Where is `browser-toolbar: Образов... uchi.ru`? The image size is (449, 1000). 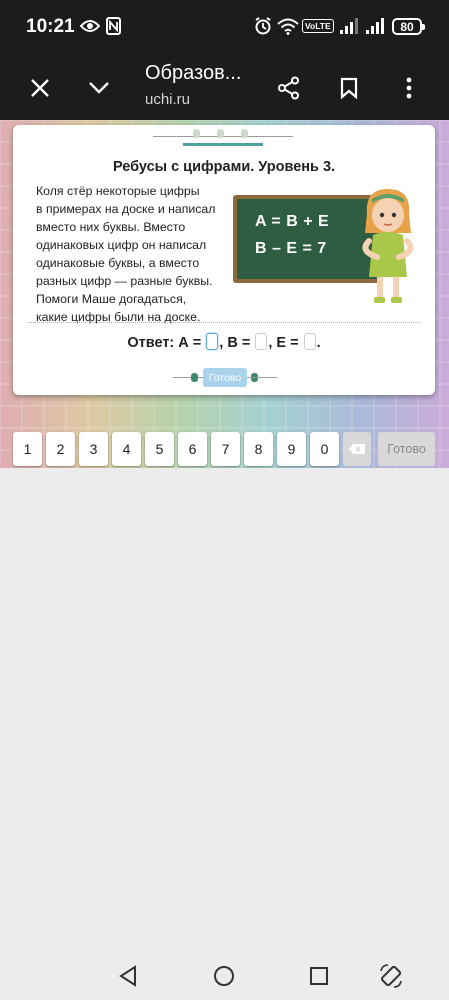
browser-toolbar: Образов... uchi.ru is located at coordinates (224, 88).